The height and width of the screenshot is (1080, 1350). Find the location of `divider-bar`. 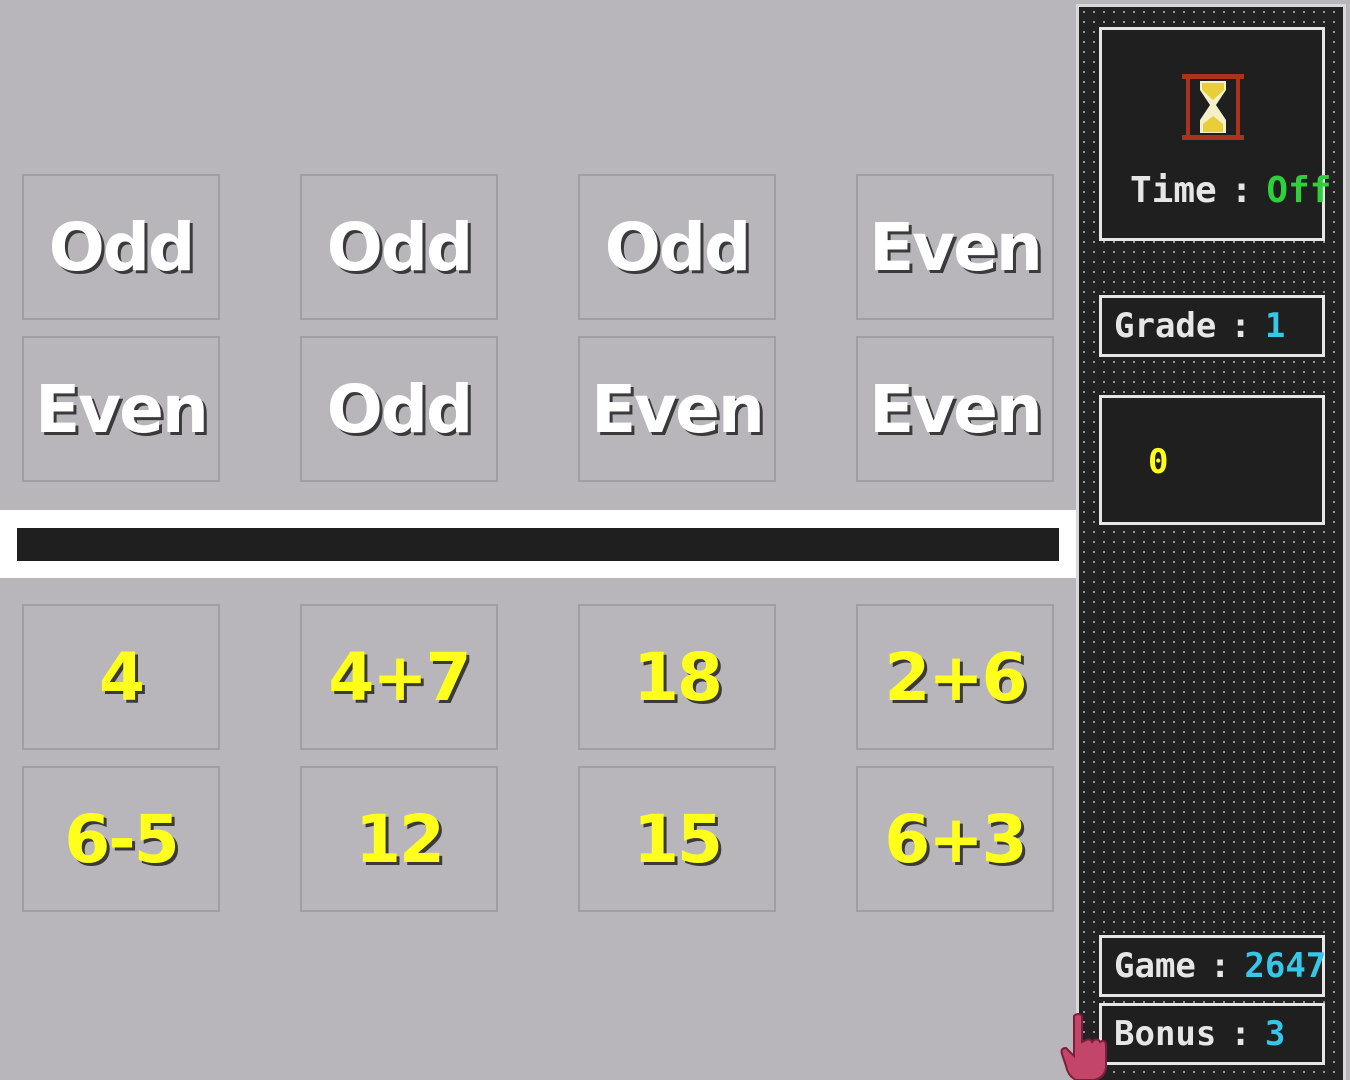

divider-bar is located at coordinates (538, 544).